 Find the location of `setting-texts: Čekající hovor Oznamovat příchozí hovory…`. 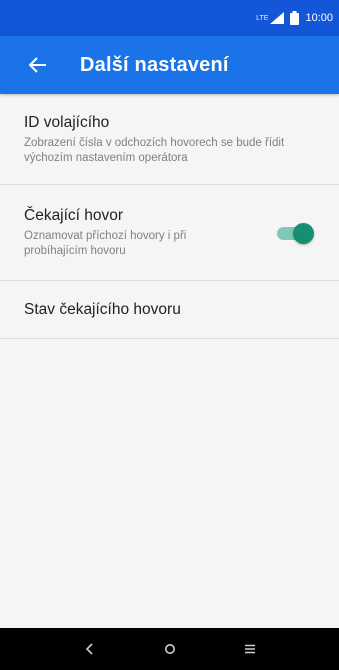

setting-texts: Čekající hovor Oznamovat příchozí hovory… is located at coordinates (143, 232).